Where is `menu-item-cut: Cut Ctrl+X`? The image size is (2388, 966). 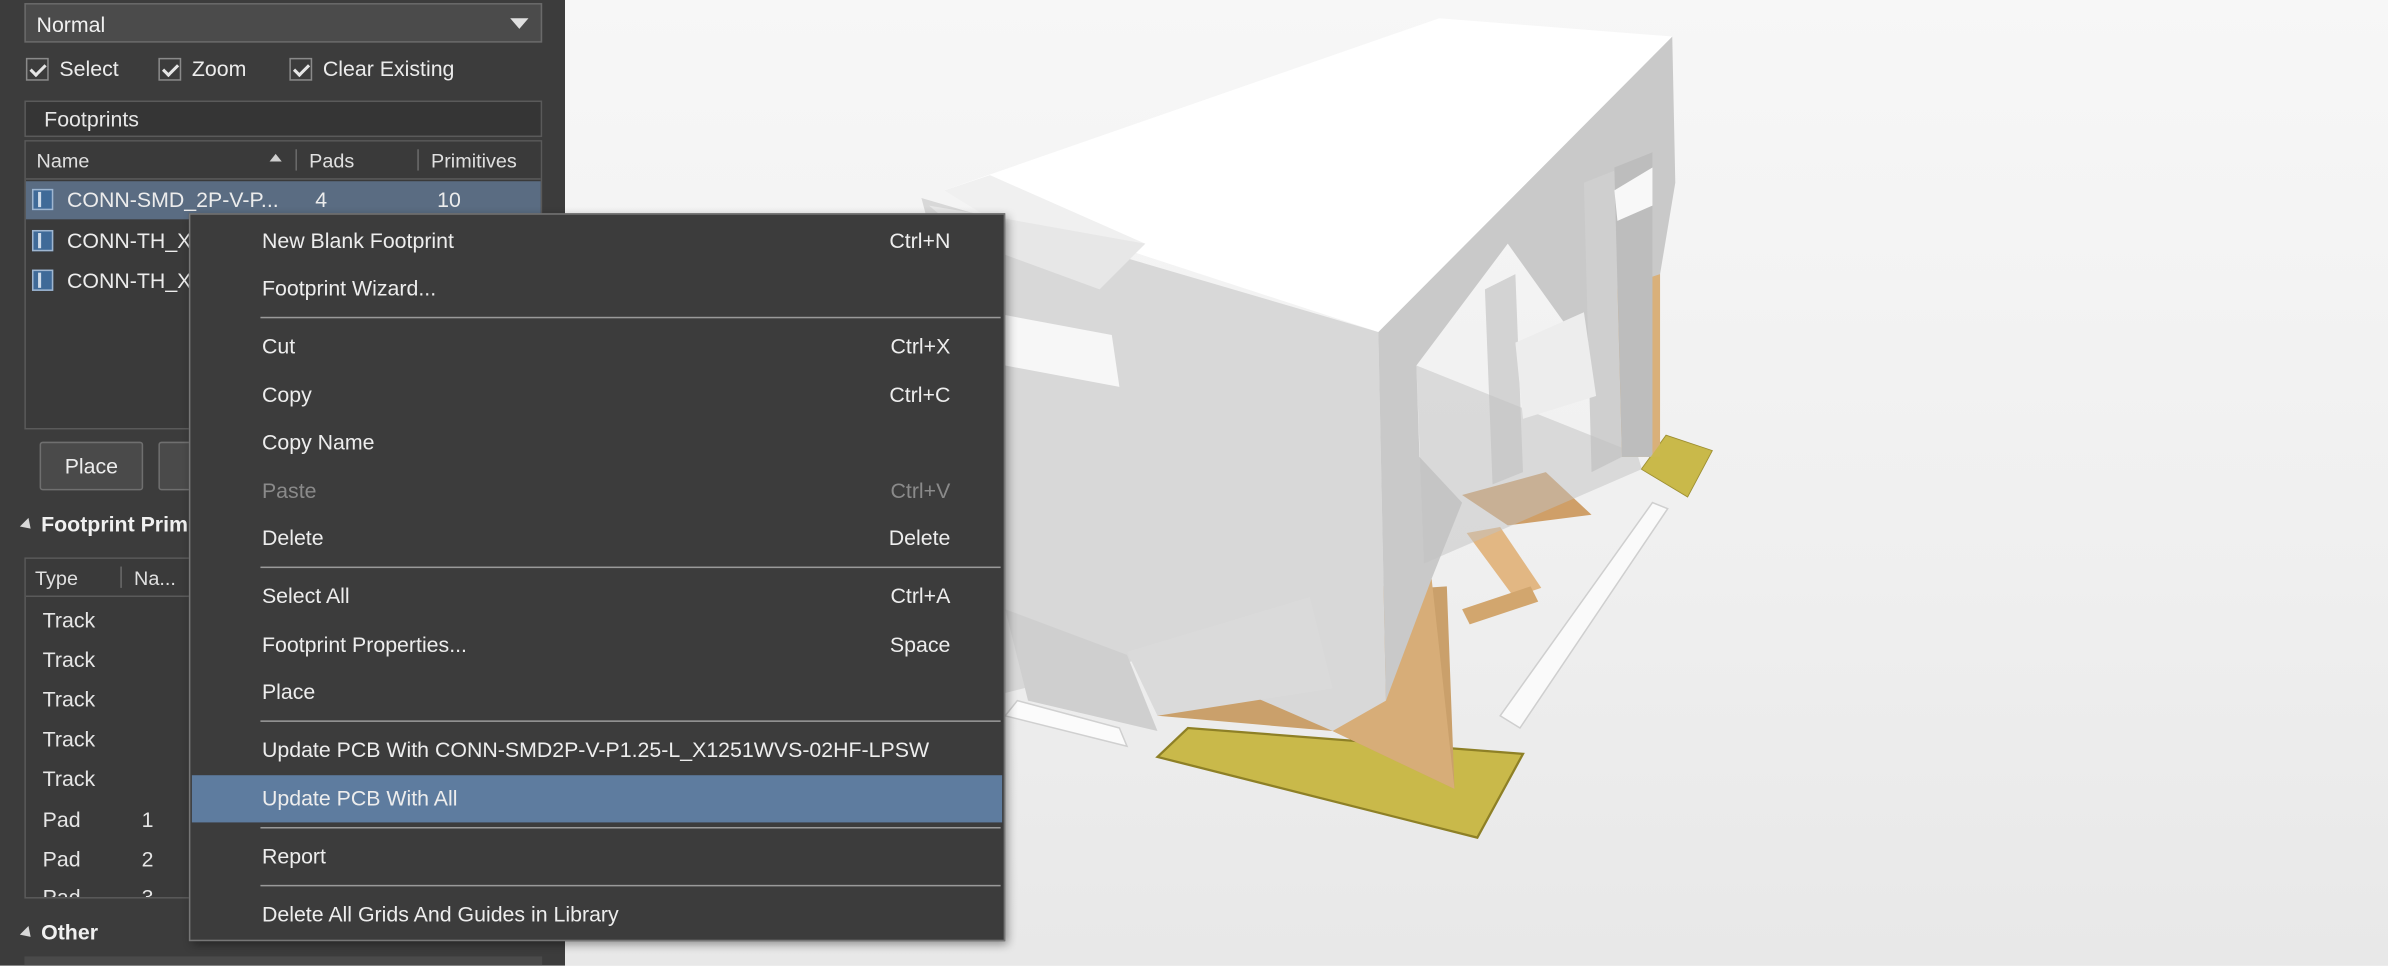
menu-item-cut: Cut Ctrl+X is located at coordinates (597, 346).